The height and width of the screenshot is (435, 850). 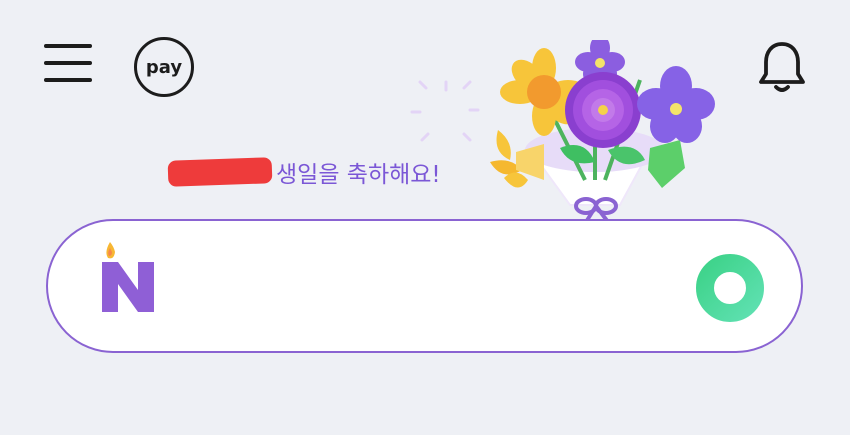 I want to click on greeting-text: 생일을 축하해요!, so click(x=358, y=175).